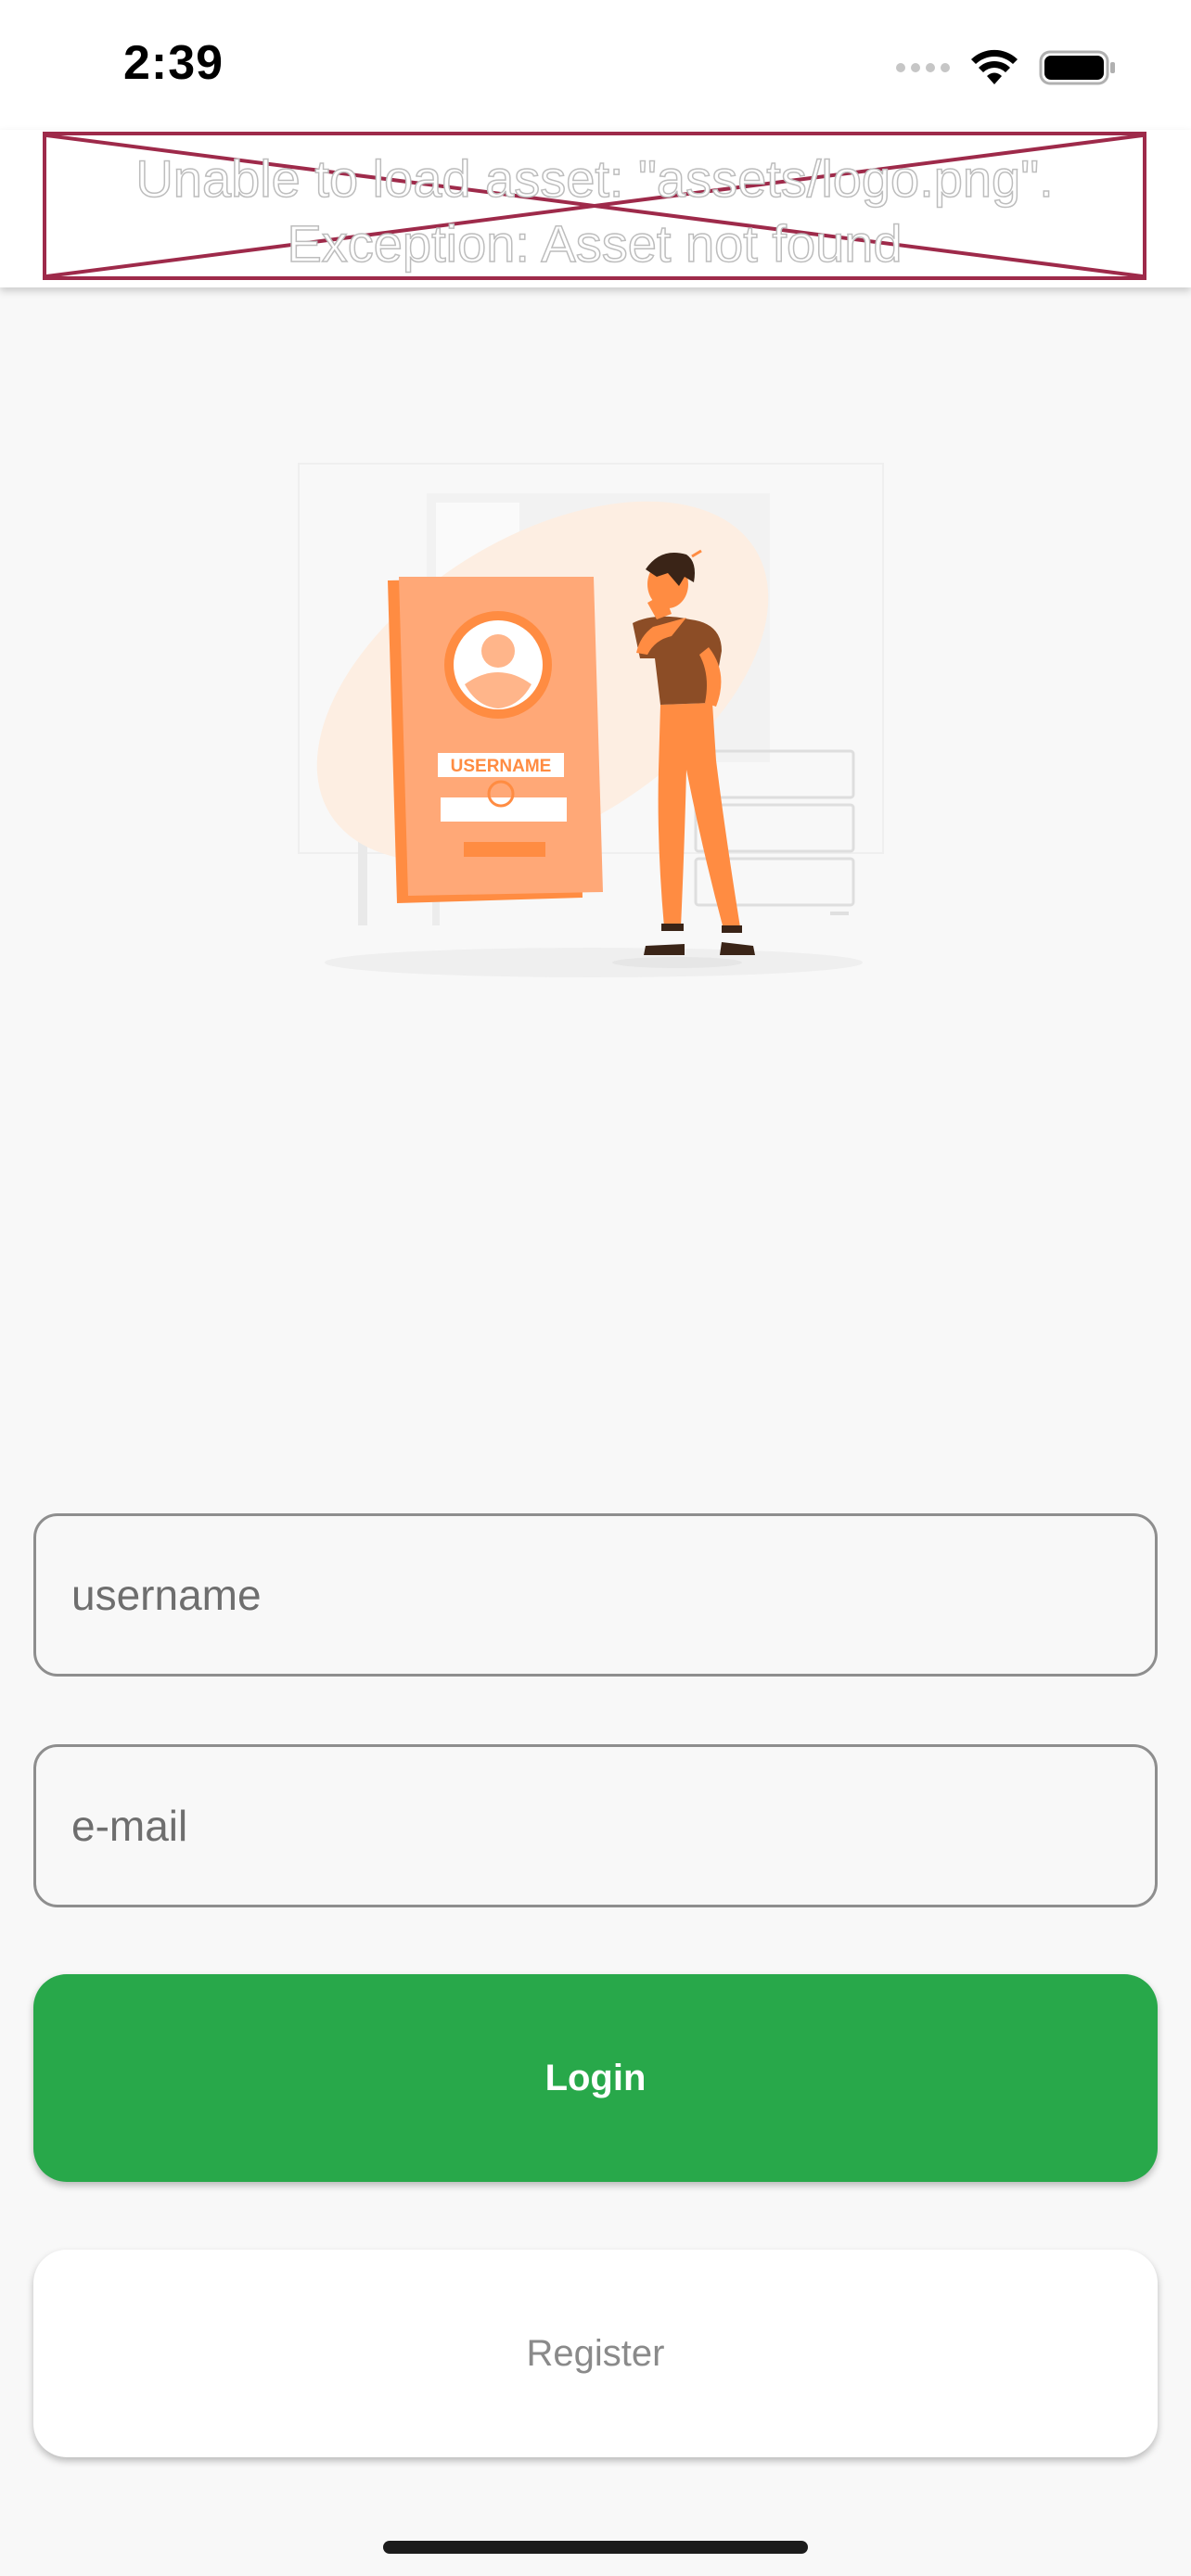 The image size is (1191, 2576). I want to click on home-indicator, so click(595, 2547).